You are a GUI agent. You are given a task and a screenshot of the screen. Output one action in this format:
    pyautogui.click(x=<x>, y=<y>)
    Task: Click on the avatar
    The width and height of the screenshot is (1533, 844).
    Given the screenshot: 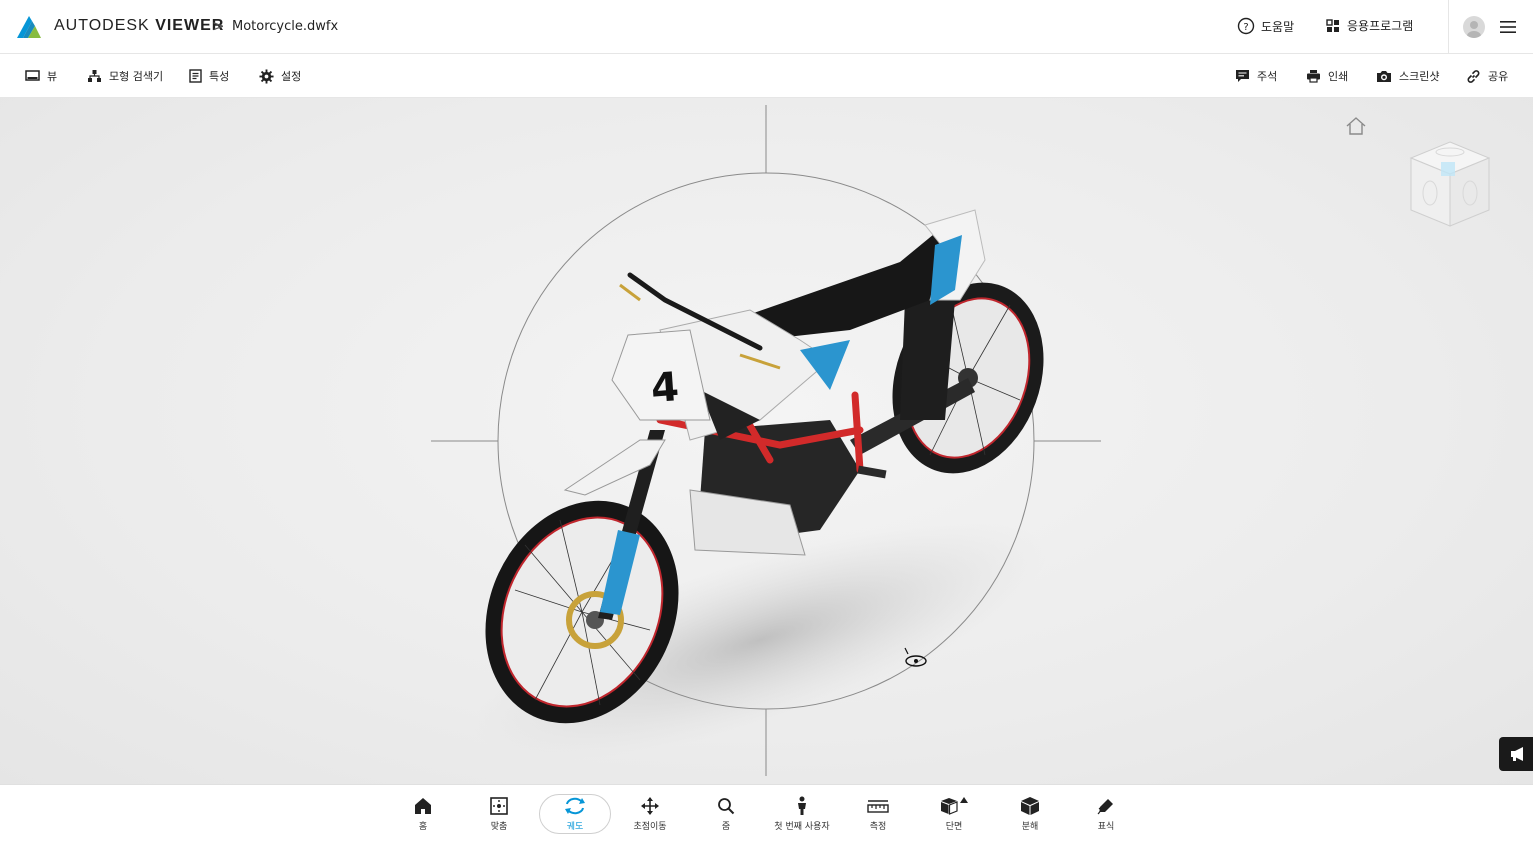 What is the action you would take?
    pyautogui.click(x=1474, y=27)
    